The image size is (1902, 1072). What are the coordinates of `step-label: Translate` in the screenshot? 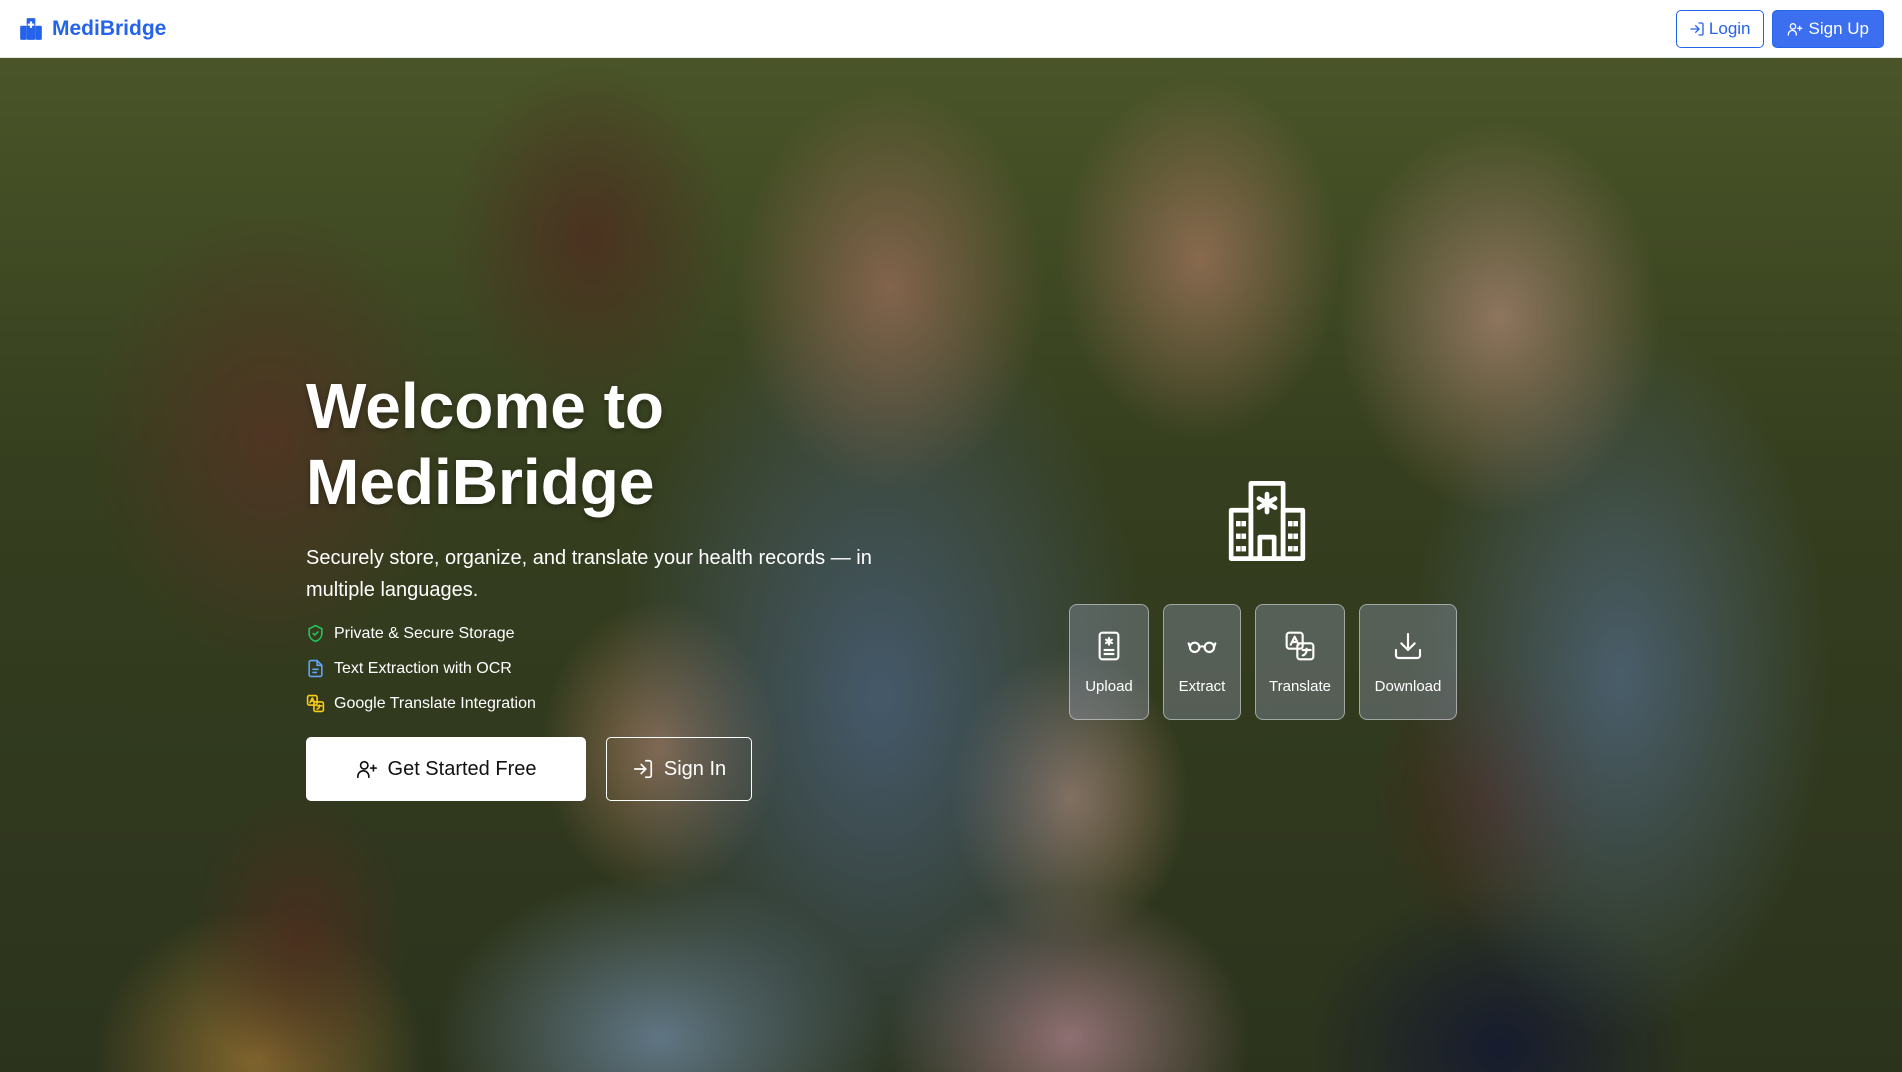 It's located at (1300, 686).